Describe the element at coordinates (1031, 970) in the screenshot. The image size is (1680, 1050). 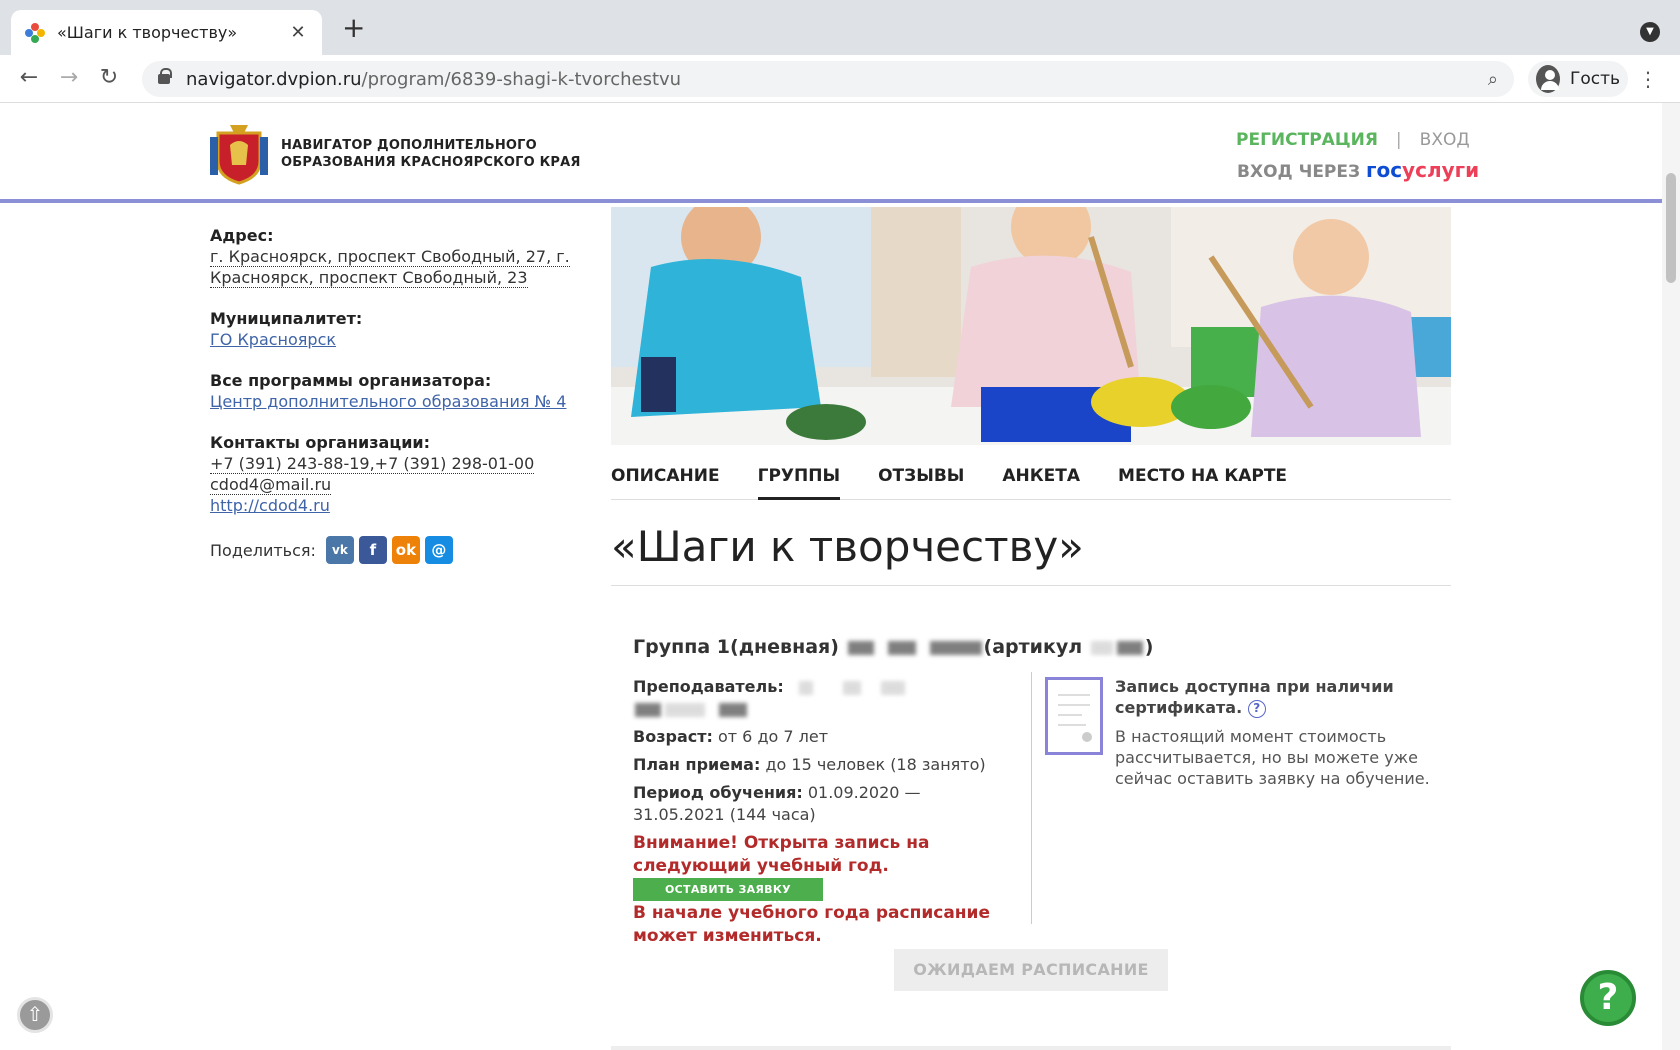
I see `awaiting-schedule-button: ОЖИДАЕМ РАСПИСАНИЕ` at that location.